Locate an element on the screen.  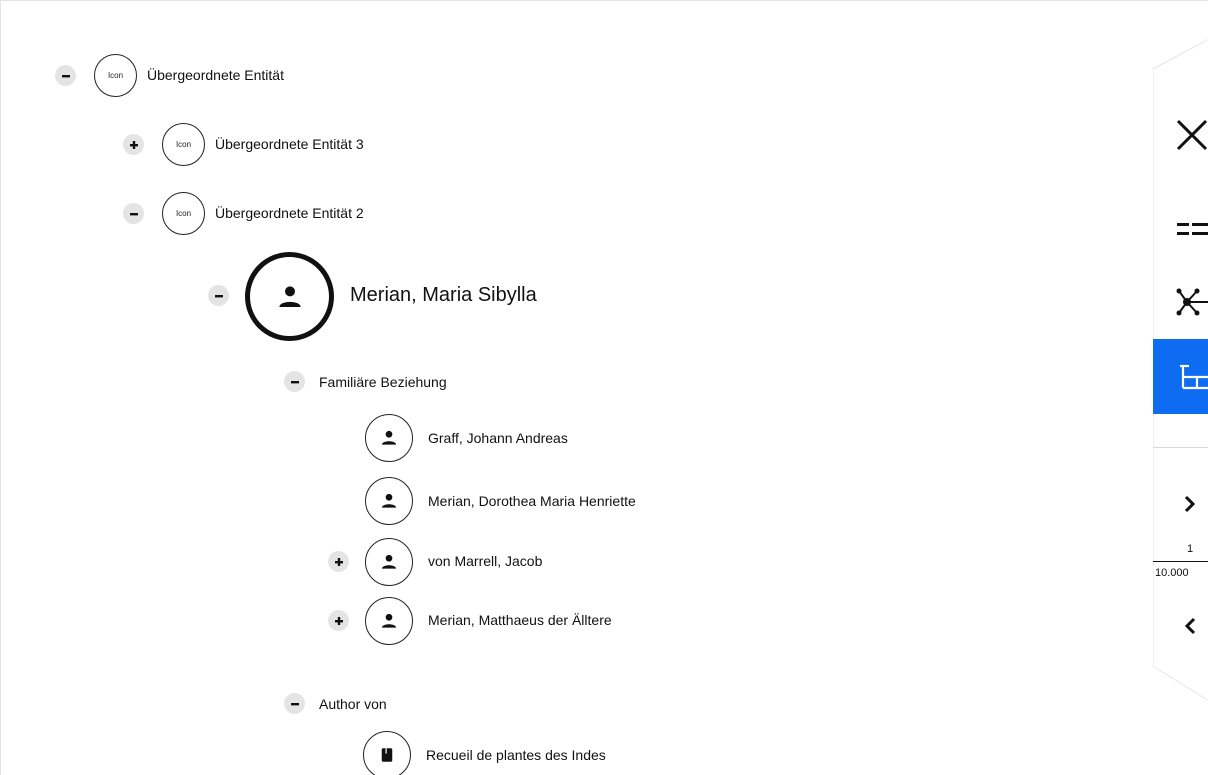
person-avatar-marrell is located at coordinates (389, 562).